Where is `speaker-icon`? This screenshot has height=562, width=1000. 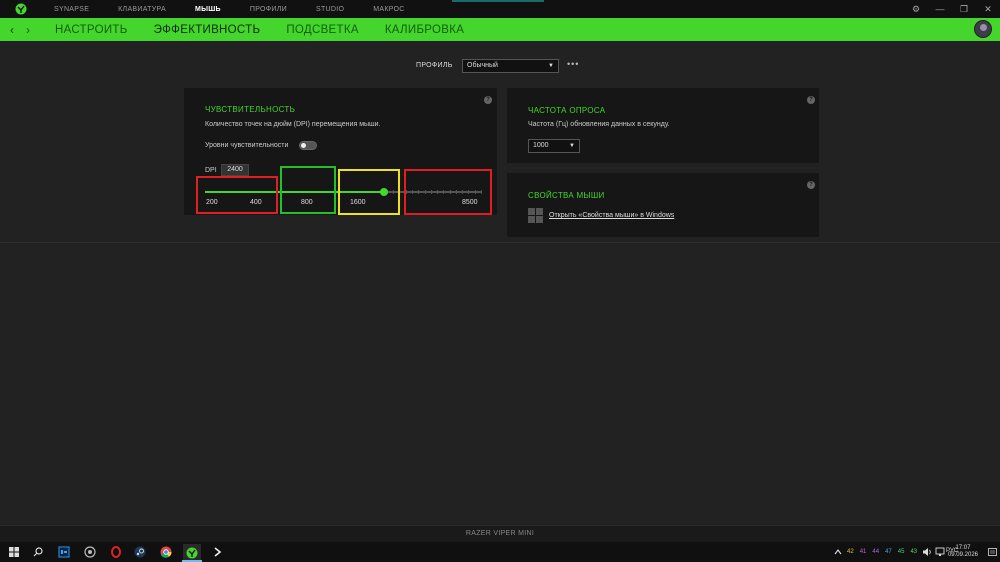 speaker-icon is located at coordinates (927, 552).